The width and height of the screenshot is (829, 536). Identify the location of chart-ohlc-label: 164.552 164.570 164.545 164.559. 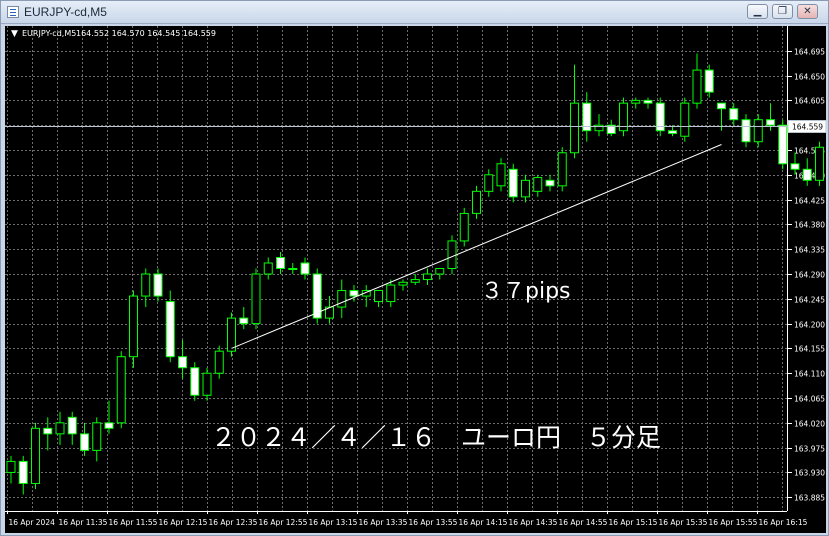
(146, 33).